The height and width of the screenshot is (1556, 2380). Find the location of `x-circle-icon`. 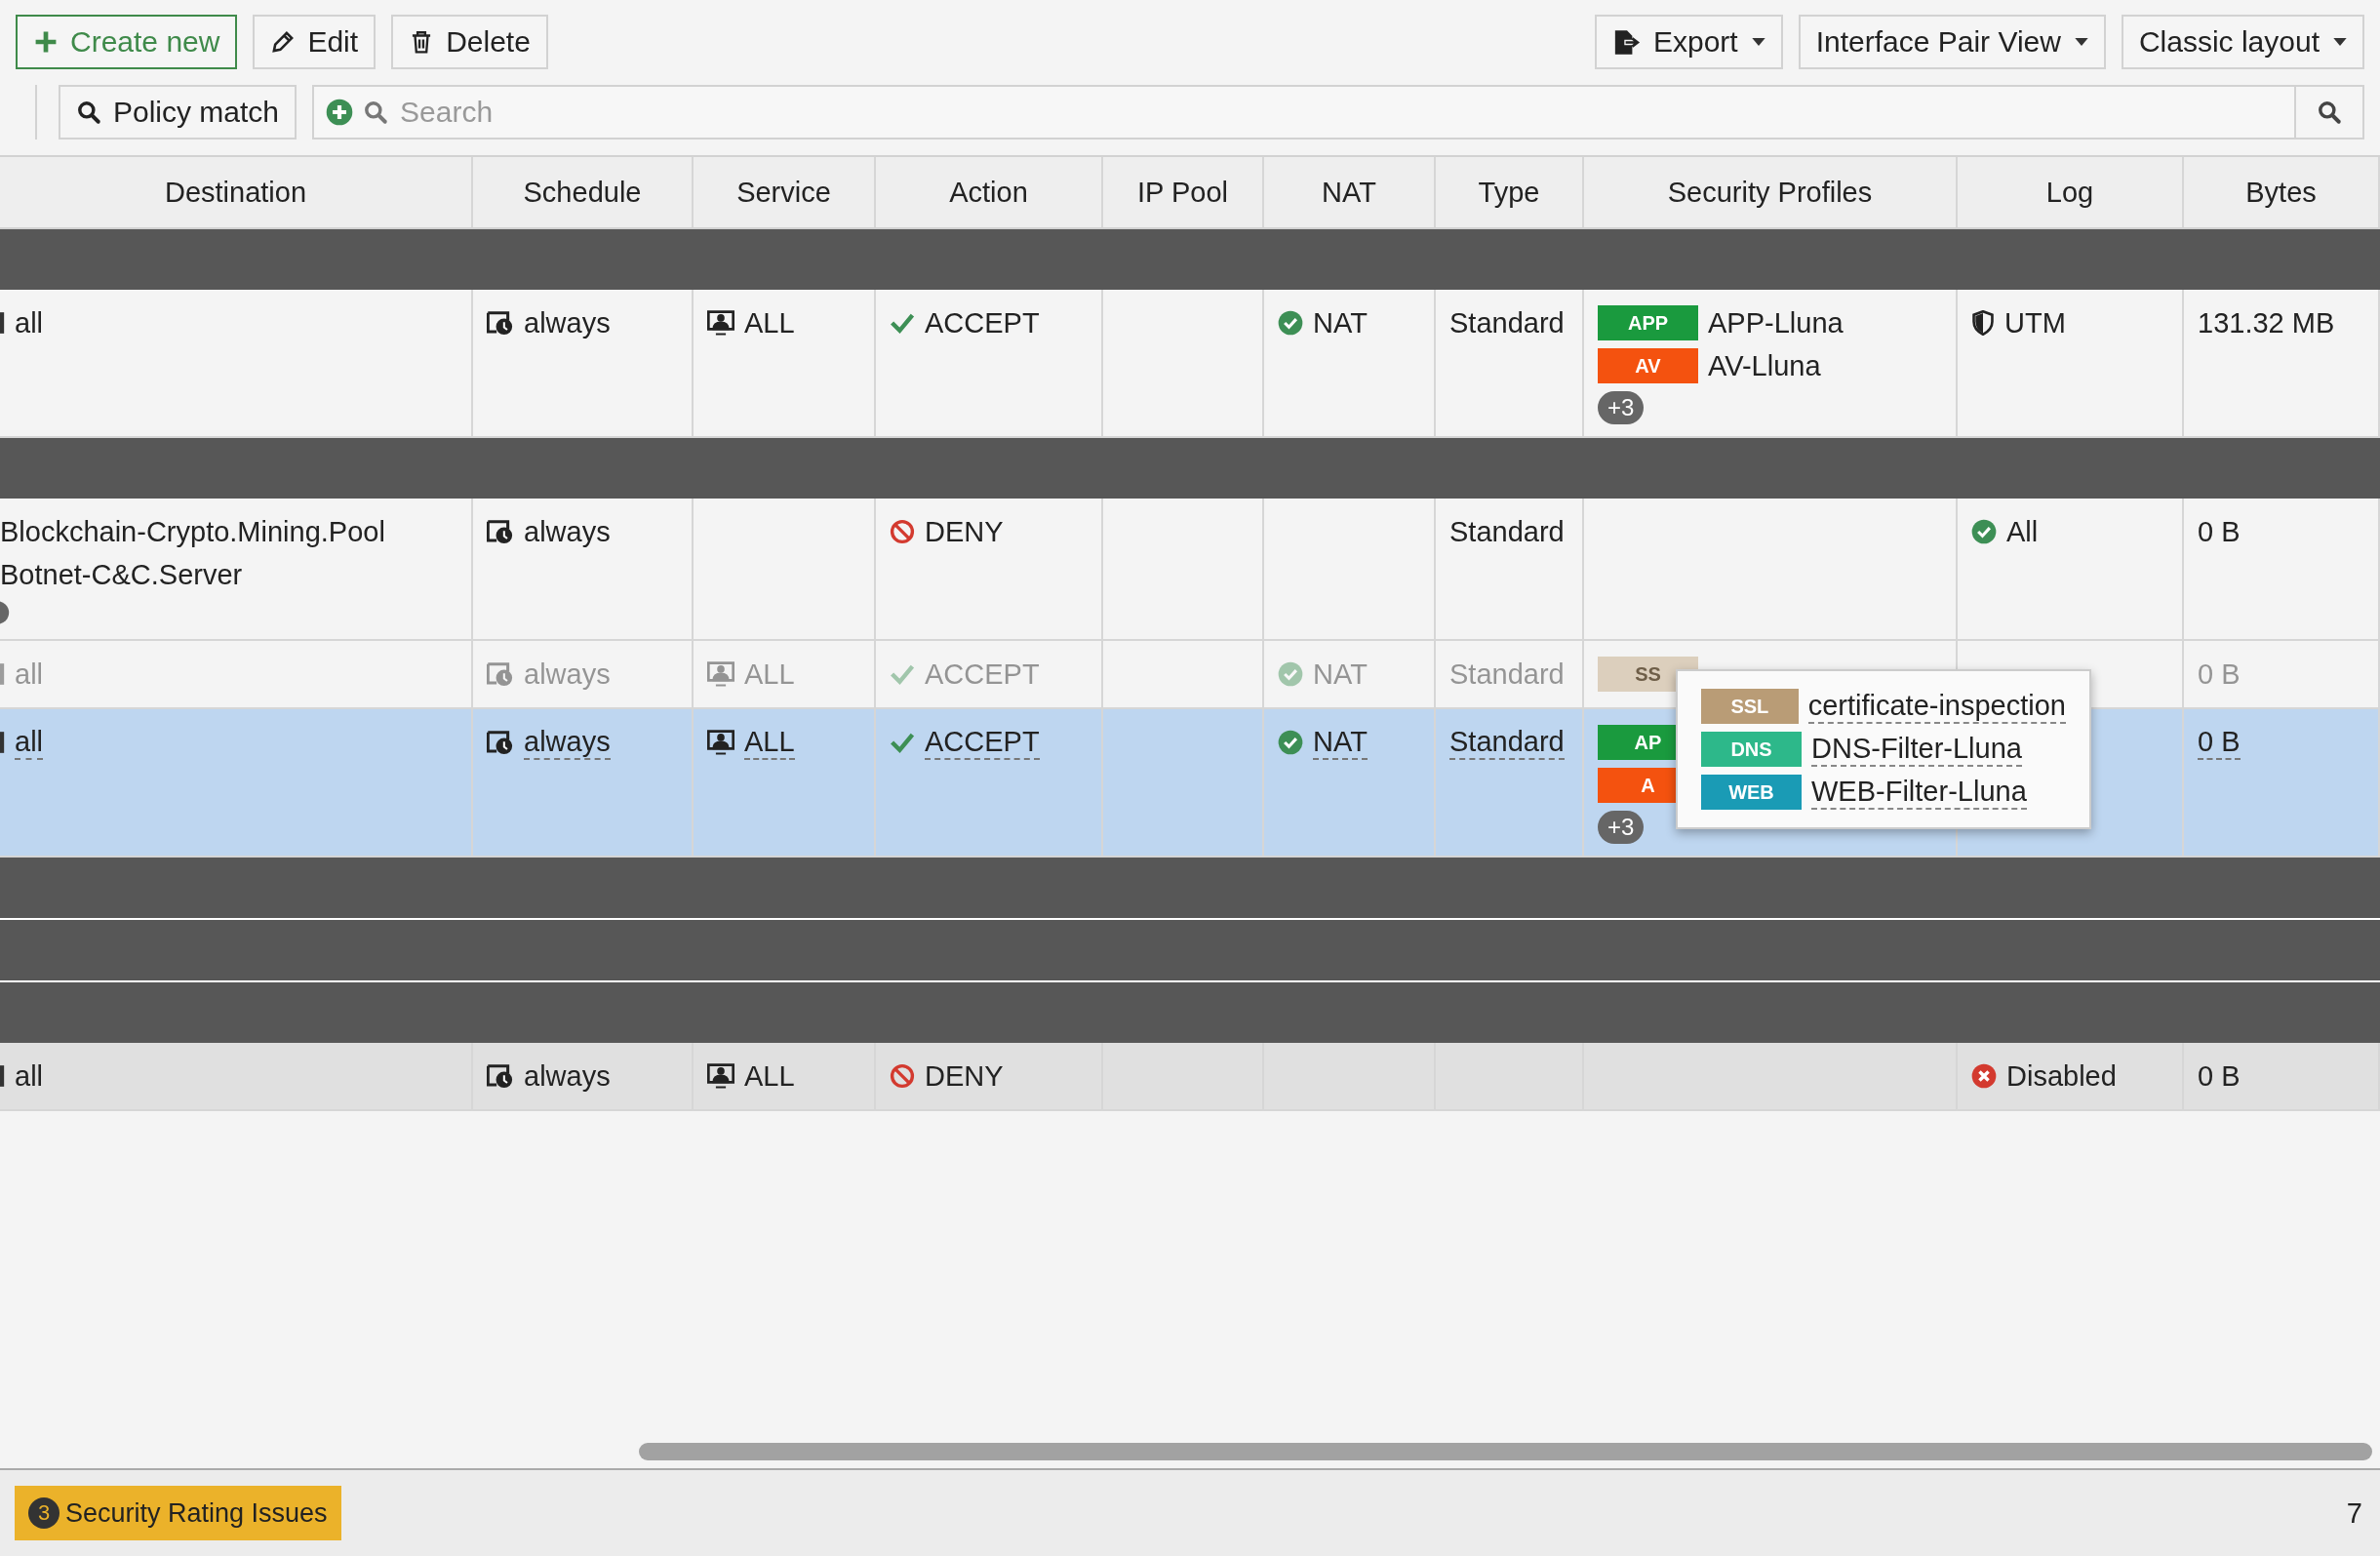

x-circle-icon is located at coordinates (1984, 1076).